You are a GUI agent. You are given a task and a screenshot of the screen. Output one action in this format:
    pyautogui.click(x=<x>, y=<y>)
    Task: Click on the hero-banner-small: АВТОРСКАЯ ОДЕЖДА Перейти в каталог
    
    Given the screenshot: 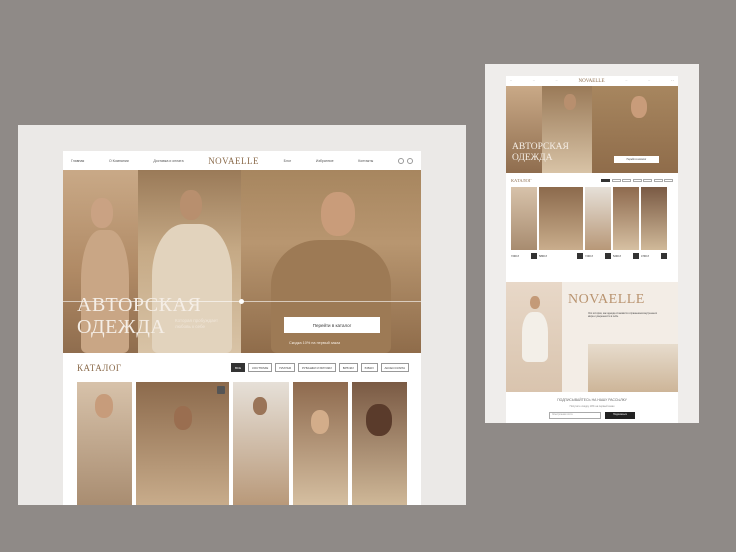 What is the action you would take?
    pyautogui.click(x=592, y=129)
    